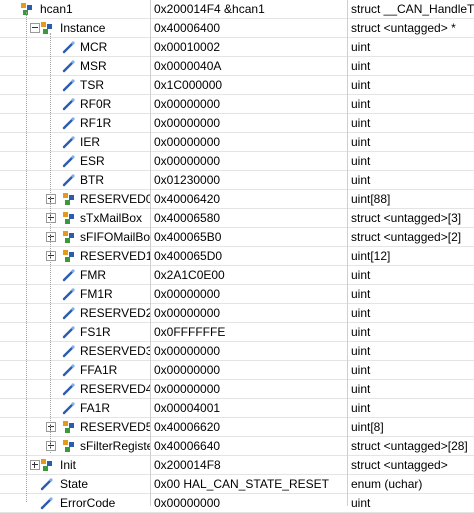 This screenshot has width=474, height=513. Describe the element at coordinates (75, 123) in the screenshot. I see `name-cell: RF1R` at that location.